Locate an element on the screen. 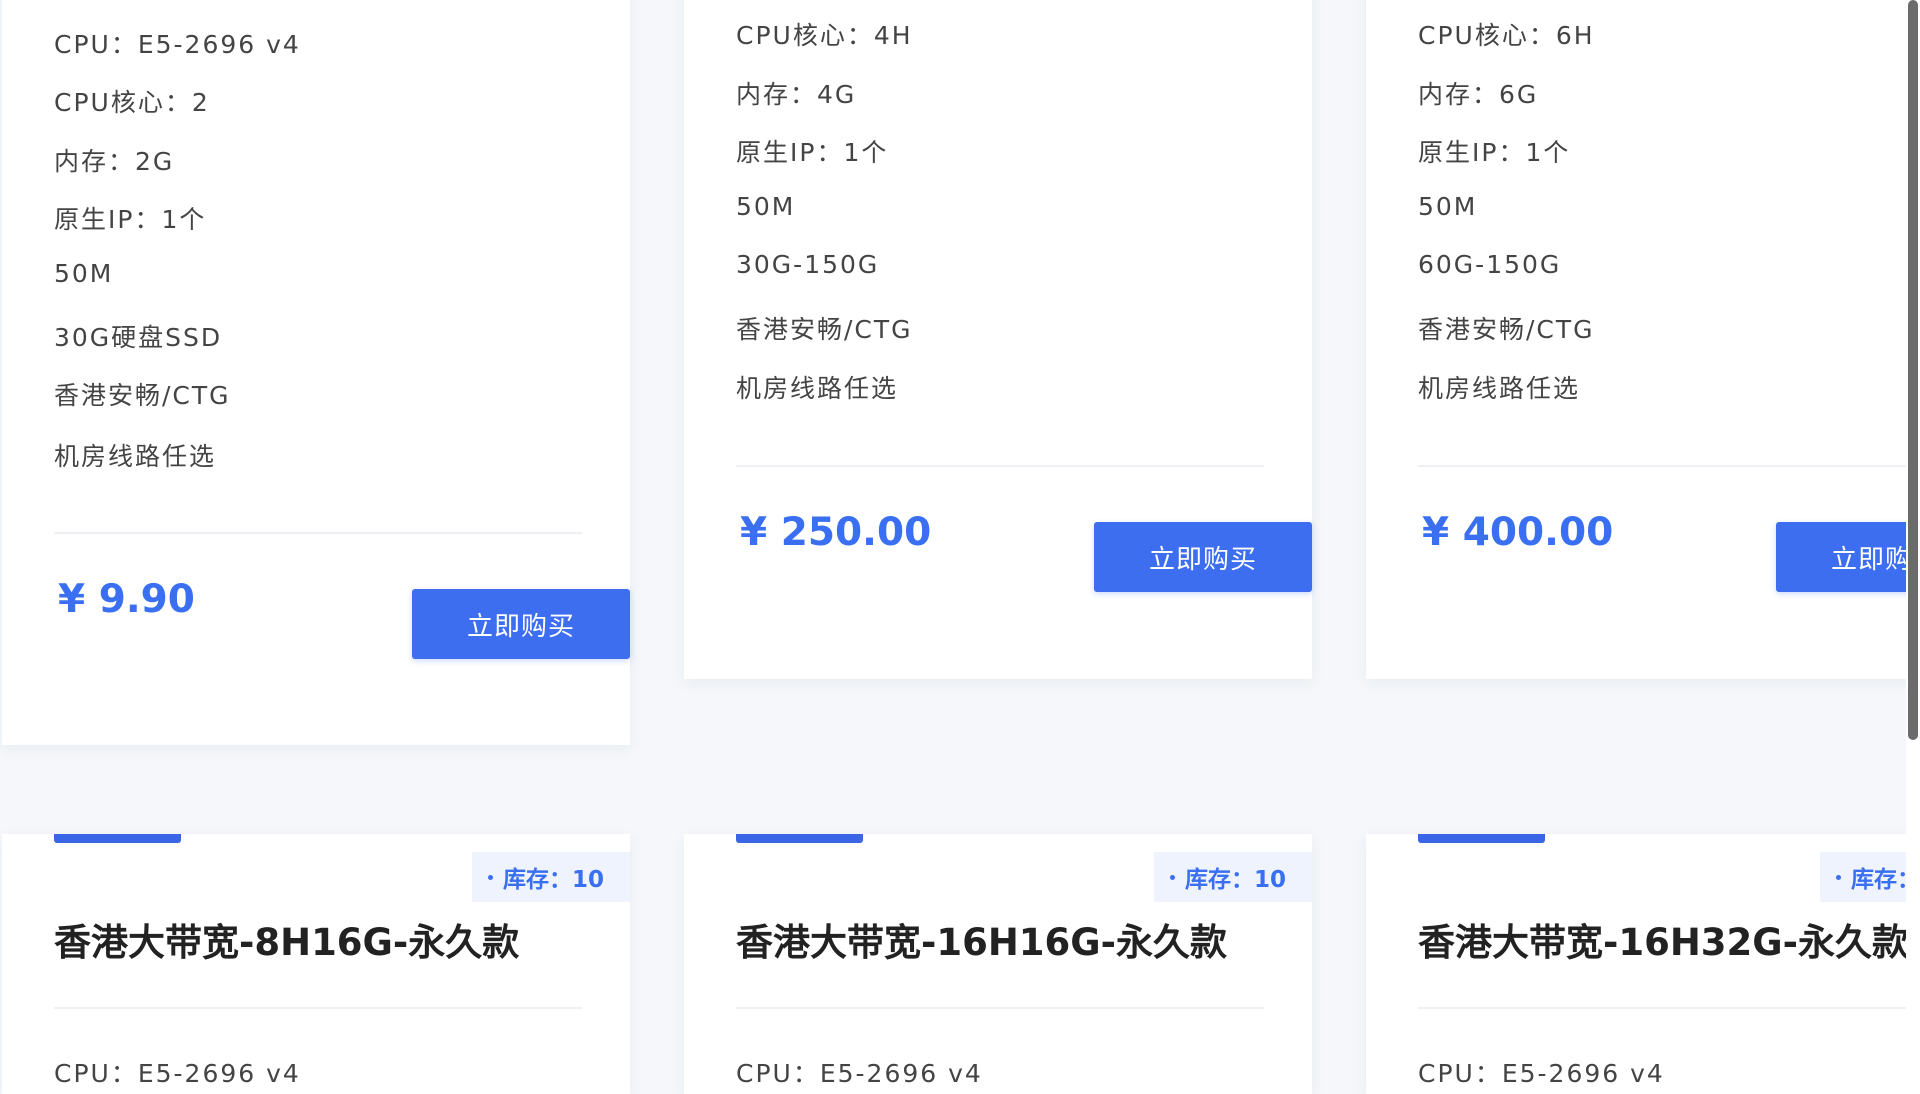 The image size is (1920, 1094). spec-disk: 60G-150G is located at coordinates (1490, 264).